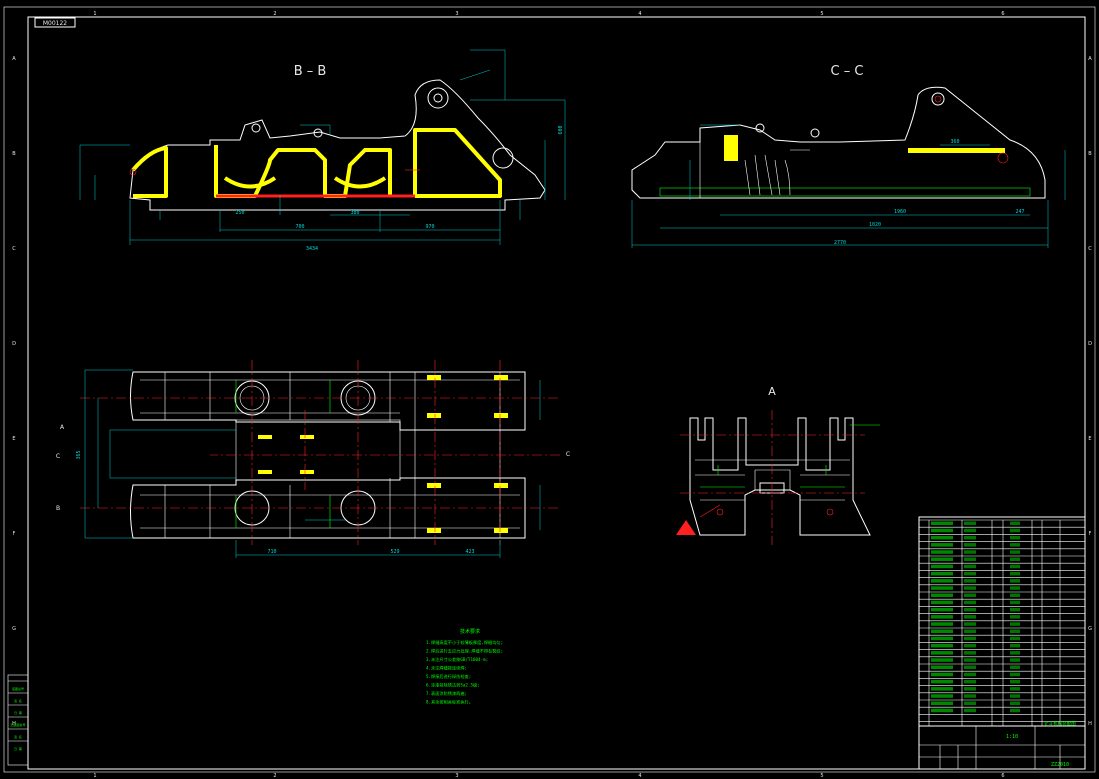  I want to click on grid-side-label: G, so click(14, 629).